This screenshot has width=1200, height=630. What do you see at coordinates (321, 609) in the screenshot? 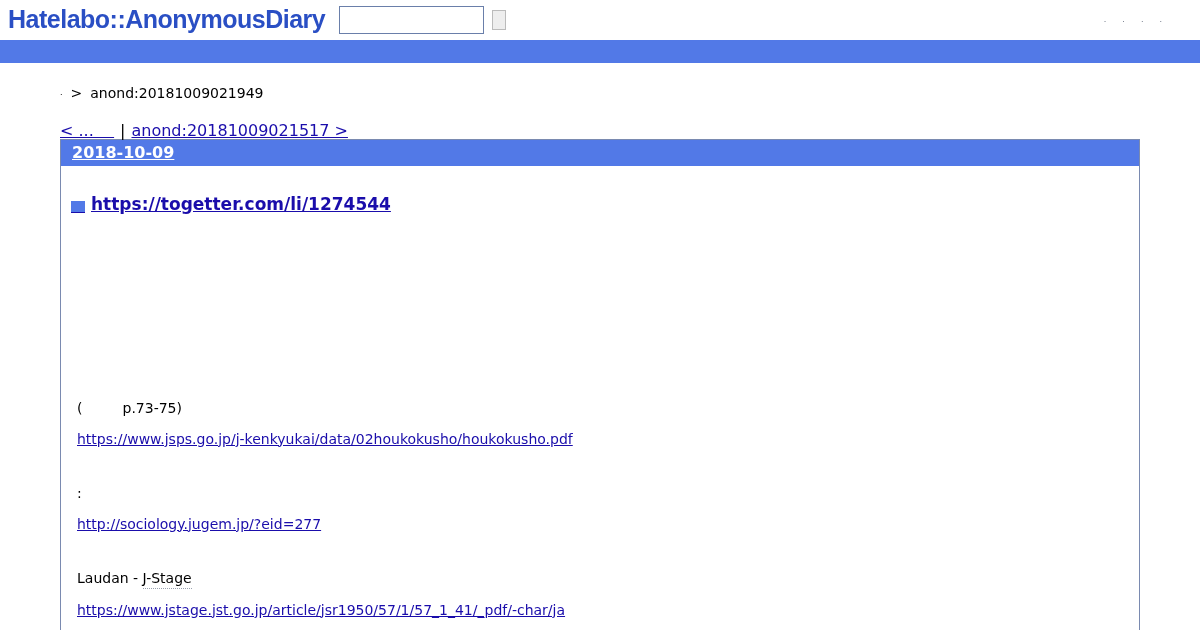
I see `reference-link: https://www.jstage.jst.go.jp/article/jsr1950/57/1/57_1_41/_pdf/-char/ja` at bounding box center [321, 609].